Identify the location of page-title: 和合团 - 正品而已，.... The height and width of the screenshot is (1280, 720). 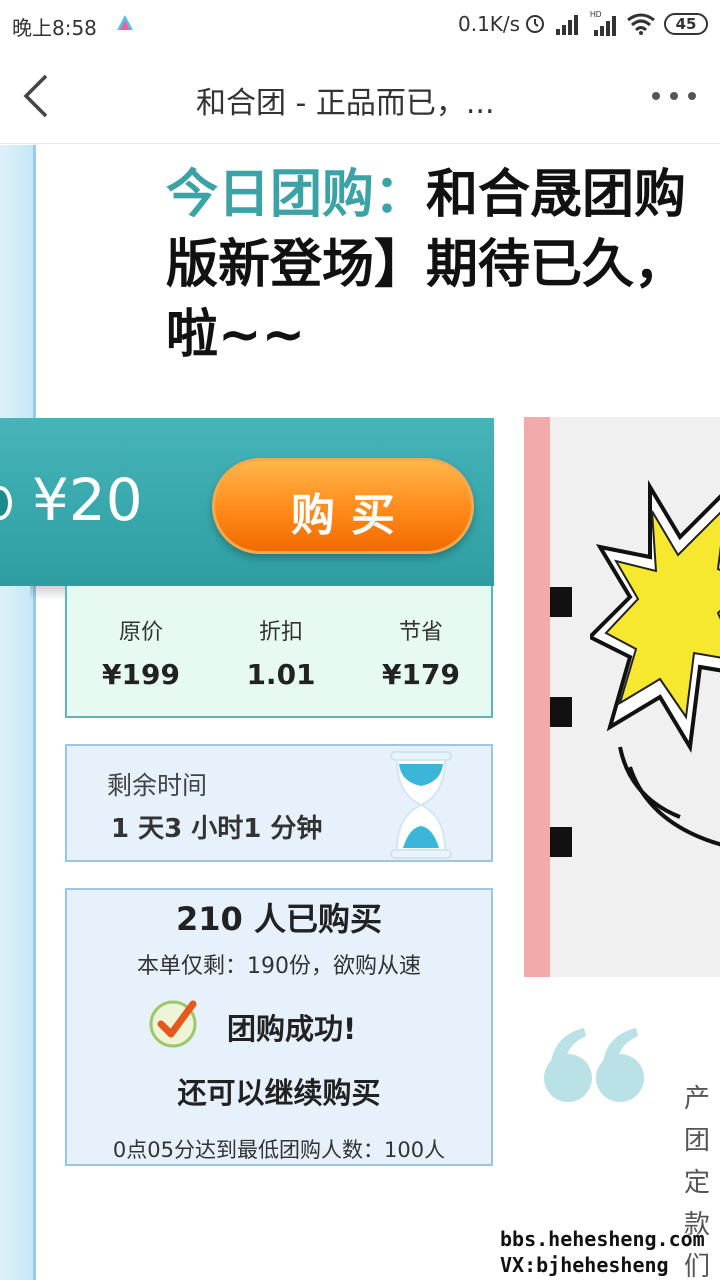
(345, 103).